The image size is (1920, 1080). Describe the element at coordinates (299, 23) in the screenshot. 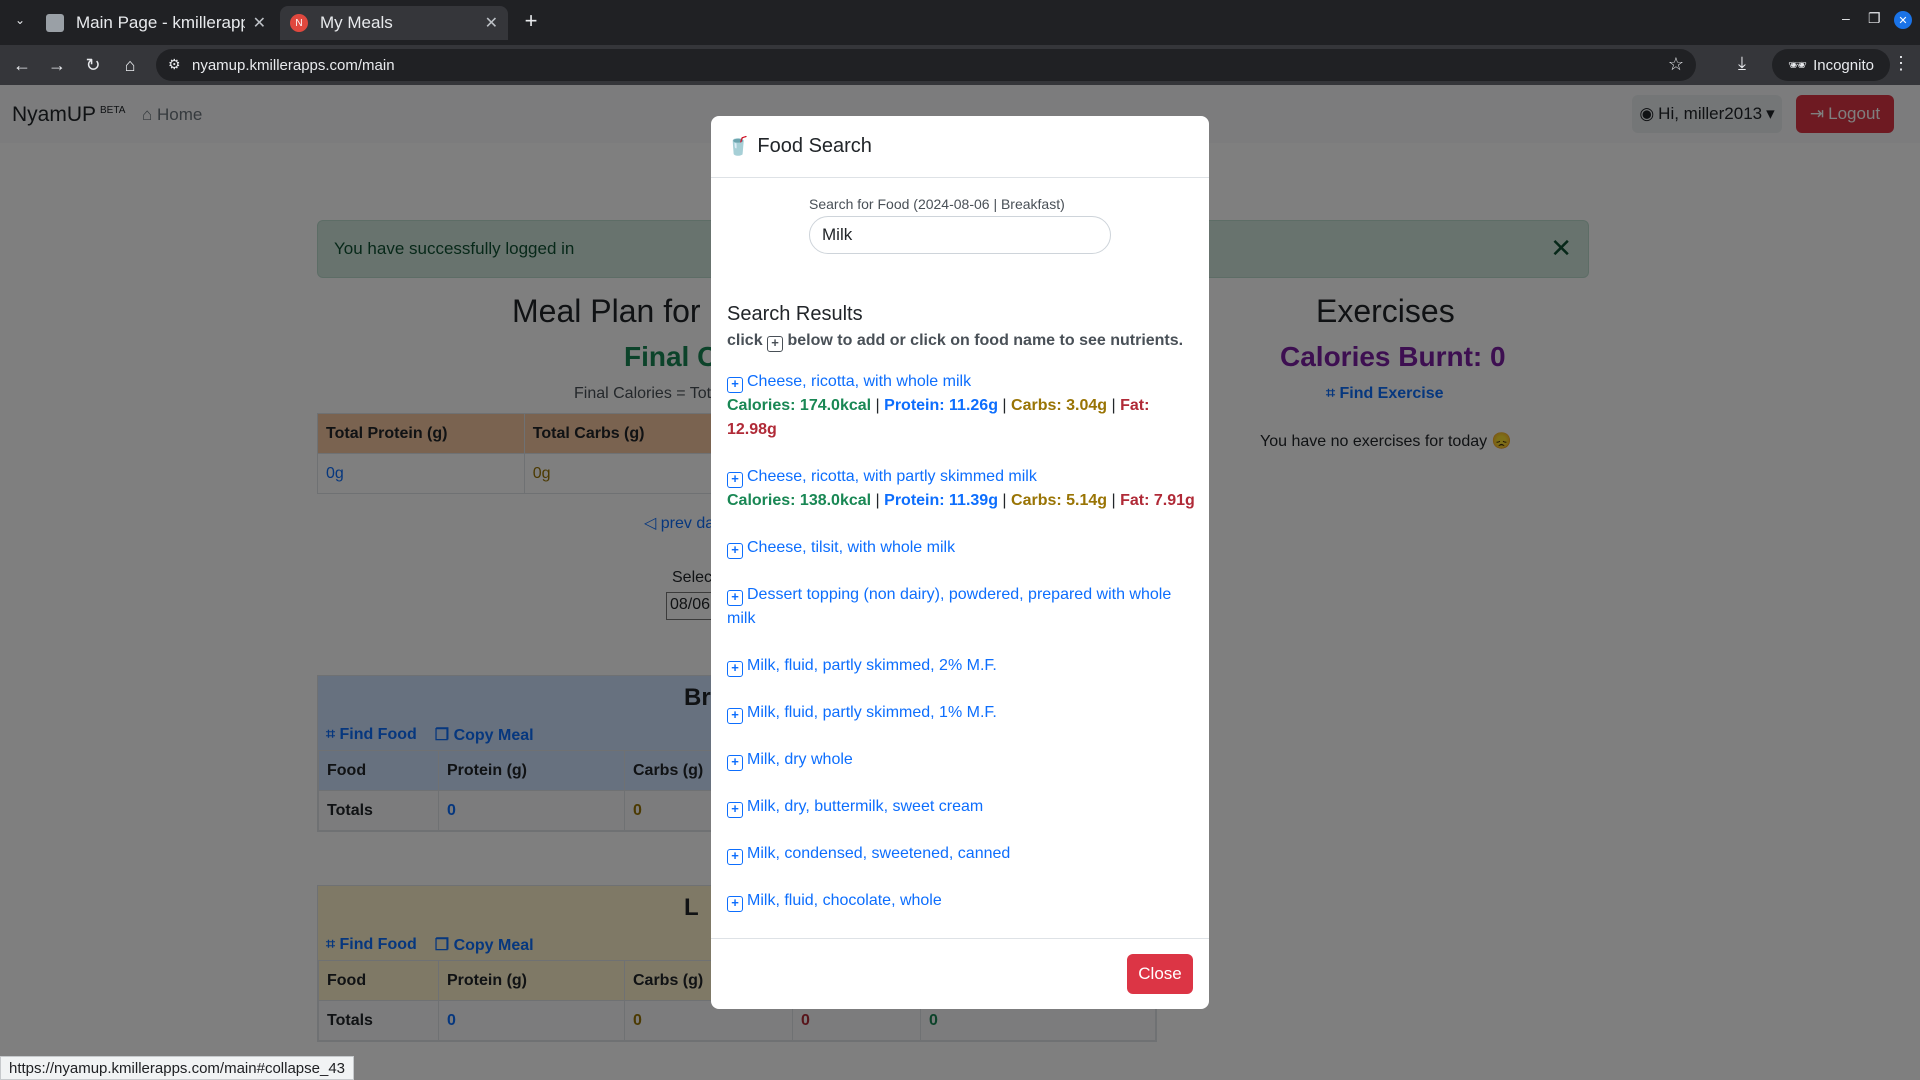

I see `site-favicon-icon: N` at that location.